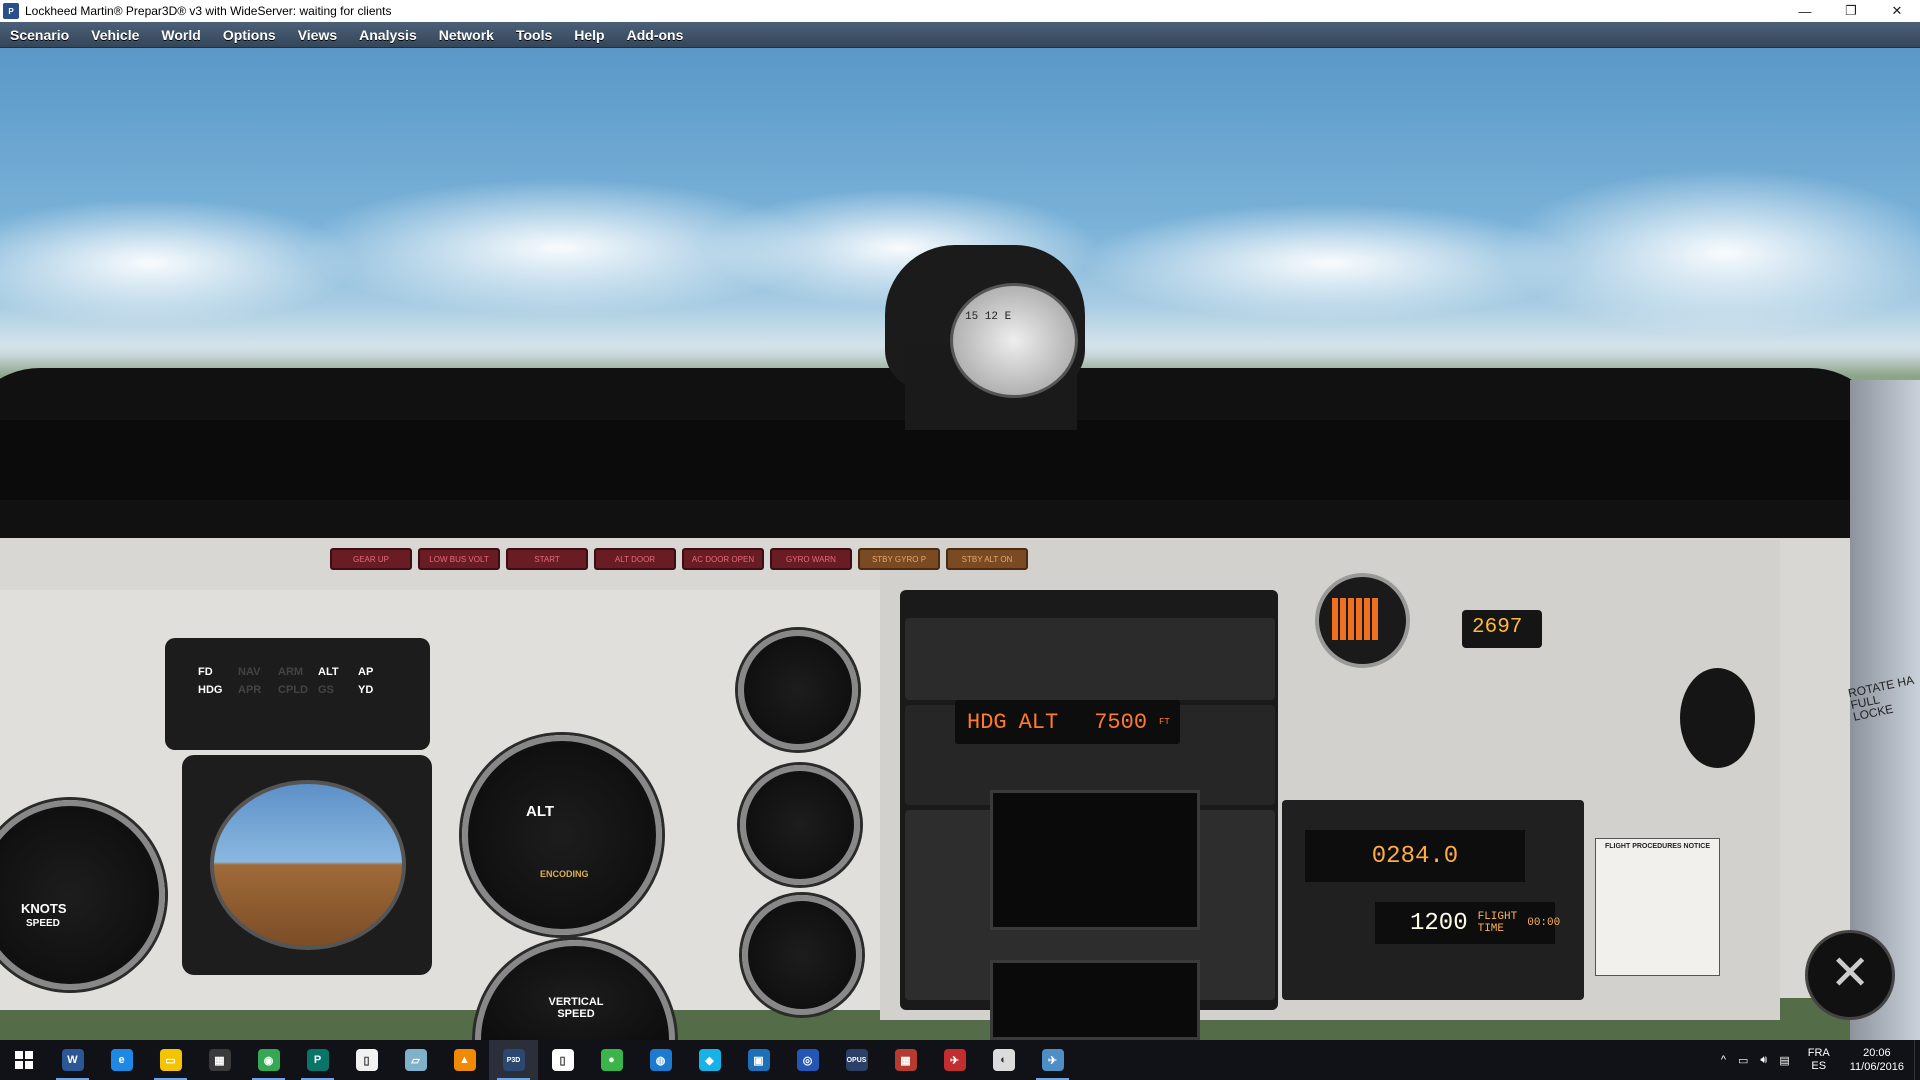 The height and width of the screenshot is (1080, 1920). I want to click on action-center-icon: ▤, so click(1784, 1060).